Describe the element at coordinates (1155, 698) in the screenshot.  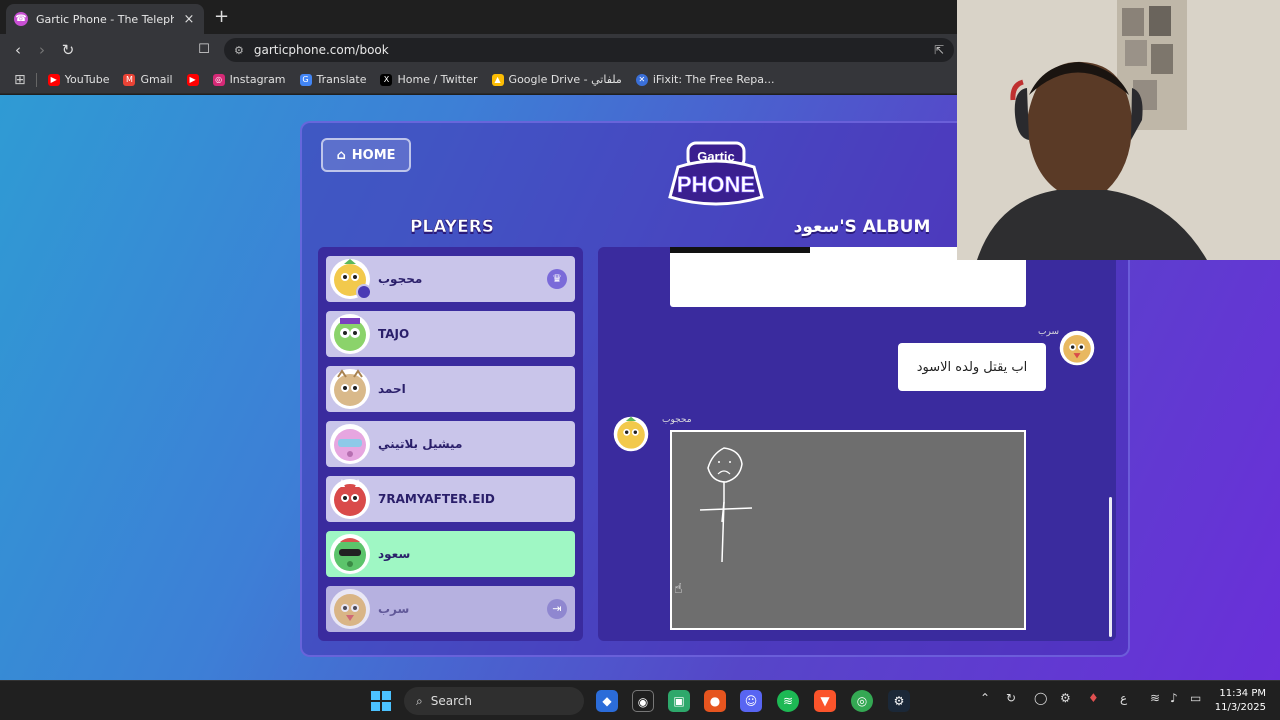
I see `wifi-icon: ≋` at that location.